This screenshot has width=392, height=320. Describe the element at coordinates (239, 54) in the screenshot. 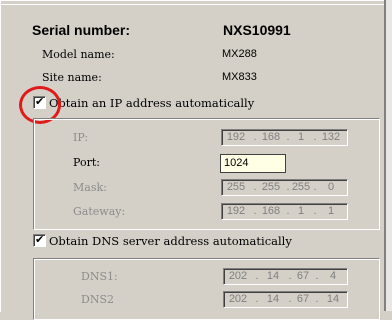

I see `model-name-value: MX288` at that location.